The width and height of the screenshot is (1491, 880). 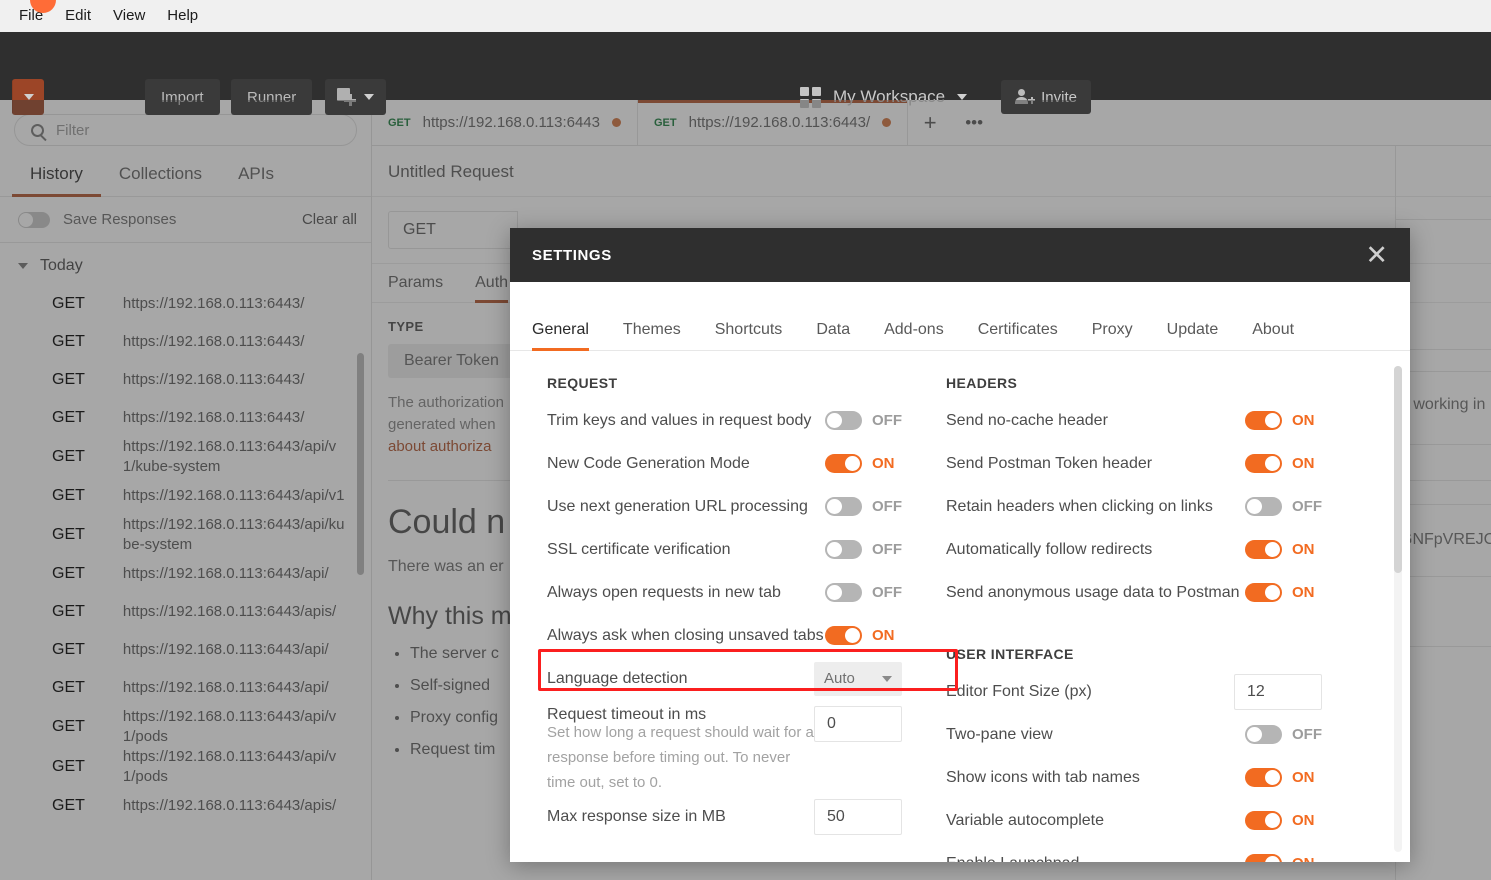 I want to click on setting-label: Send no-cache header, so click(x=1027, y=420).